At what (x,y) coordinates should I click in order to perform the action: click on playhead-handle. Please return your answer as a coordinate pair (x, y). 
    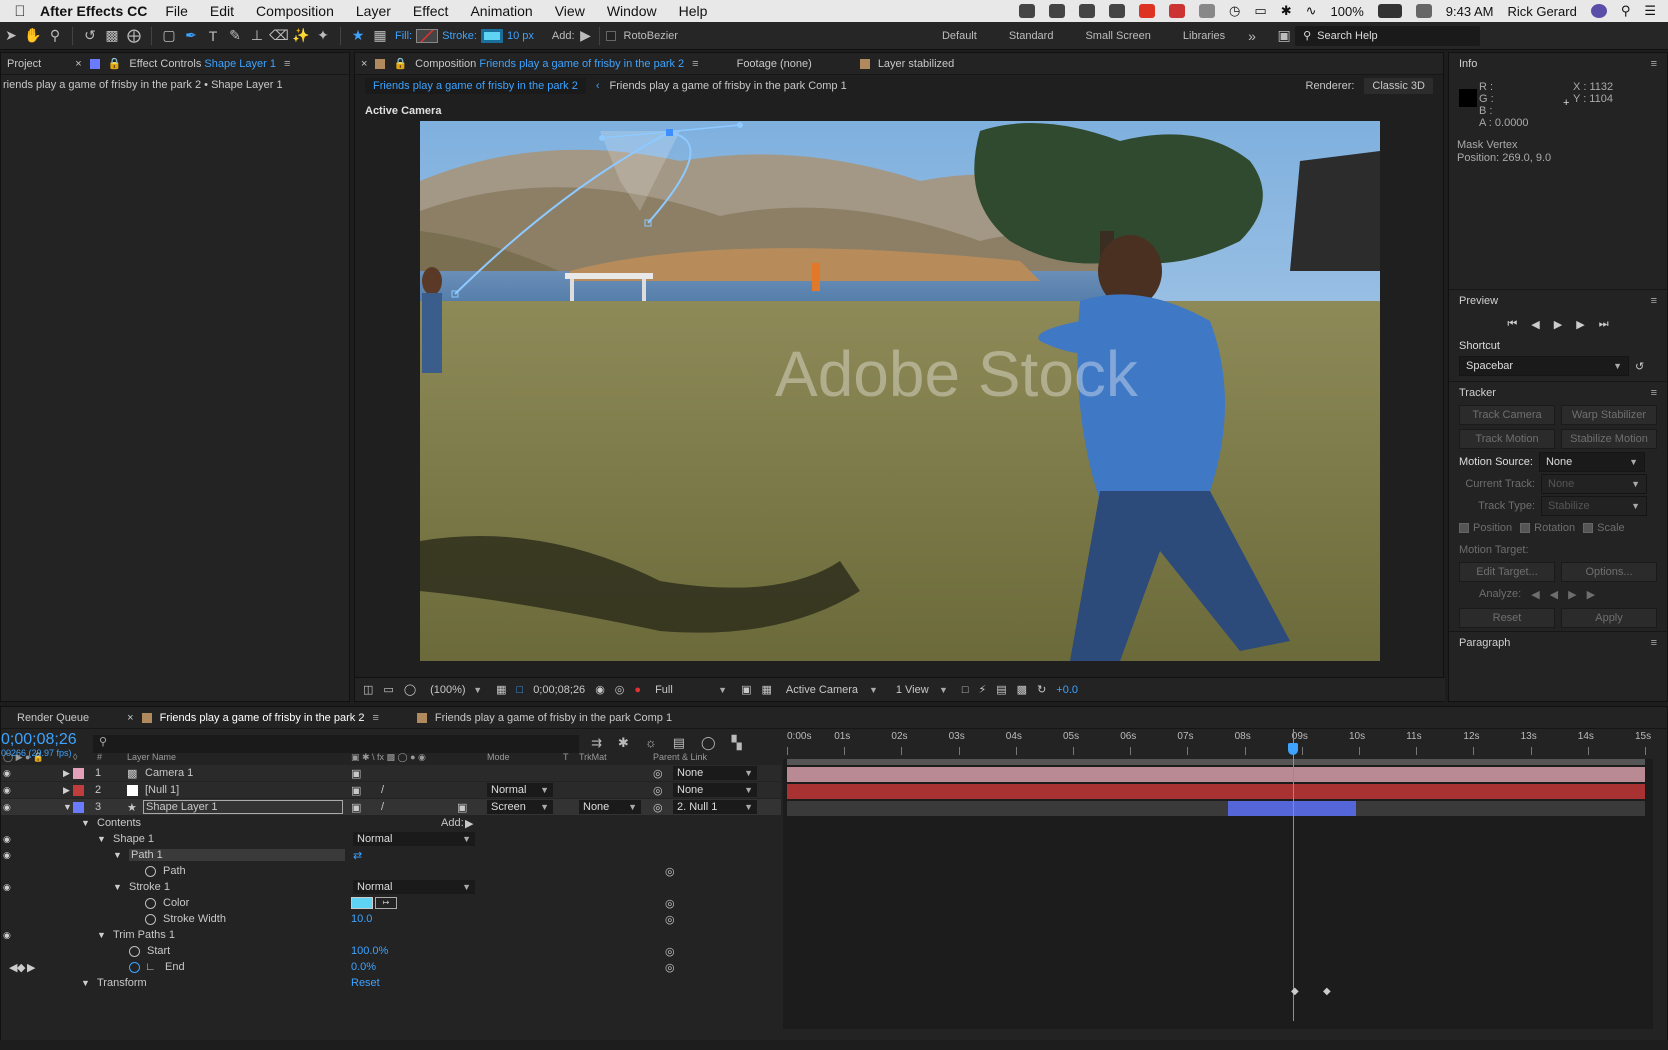
    Looking at the image, I should click on (1293, 749).